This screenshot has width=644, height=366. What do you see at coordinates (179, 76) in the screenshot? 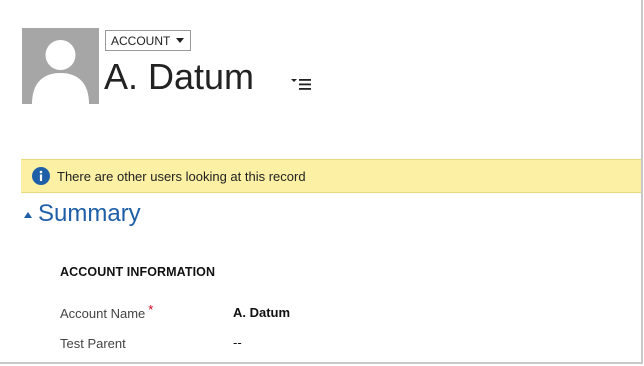
I see `record-title: A. Datum` at bounding box center [179, 76].